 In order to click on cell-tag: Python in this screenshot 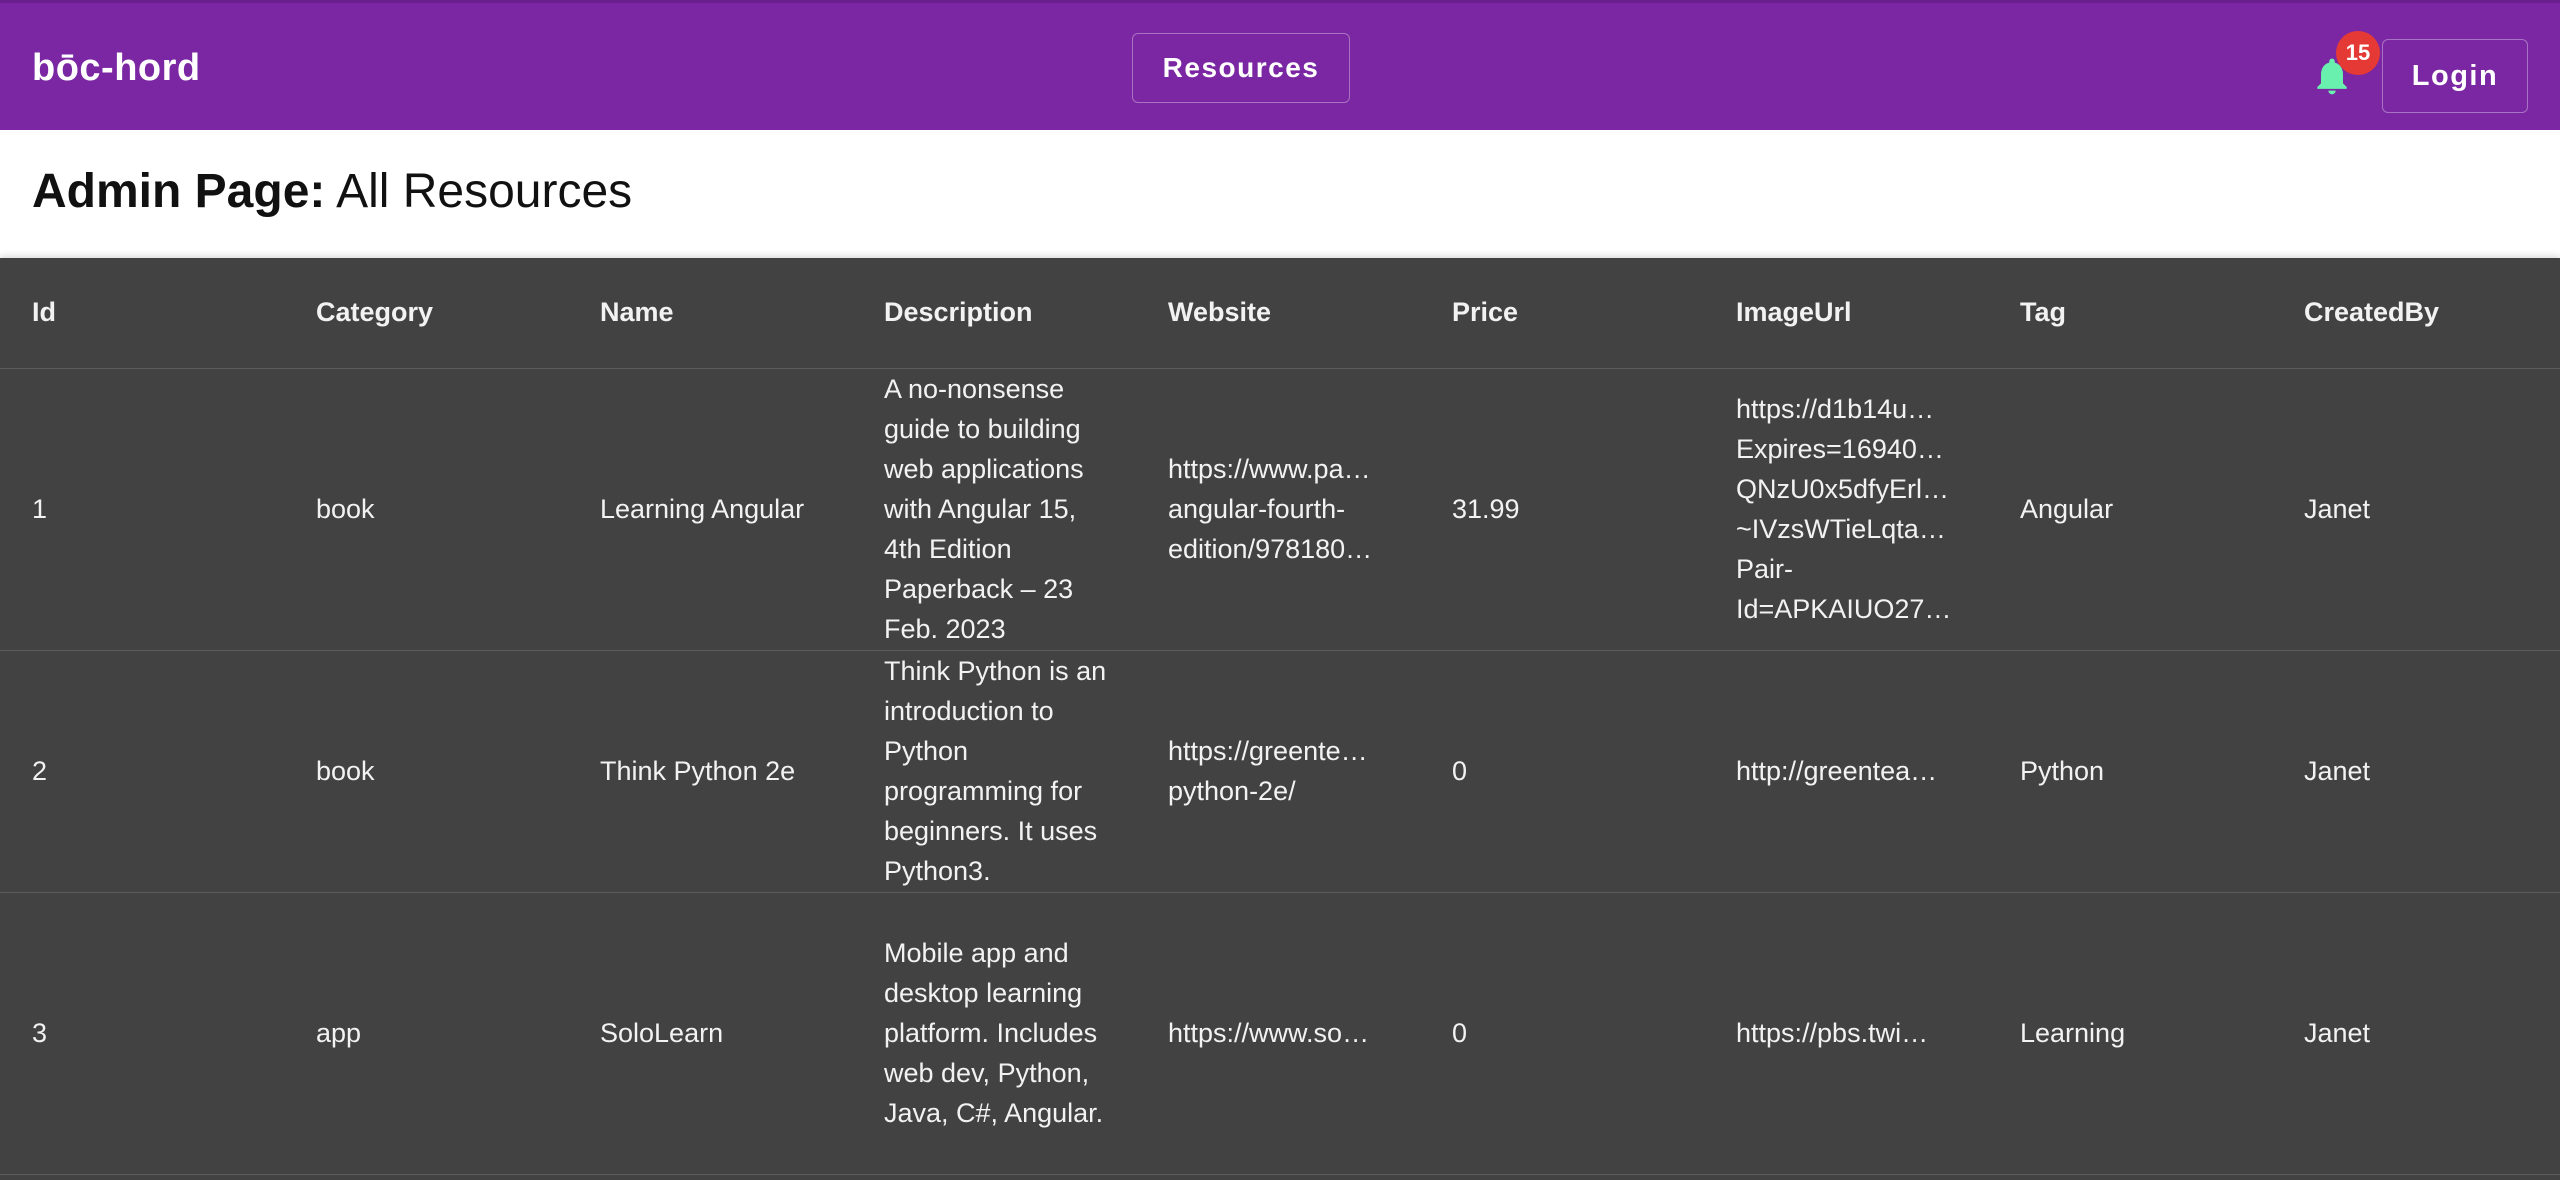, I will do `click(2130, 771)`.